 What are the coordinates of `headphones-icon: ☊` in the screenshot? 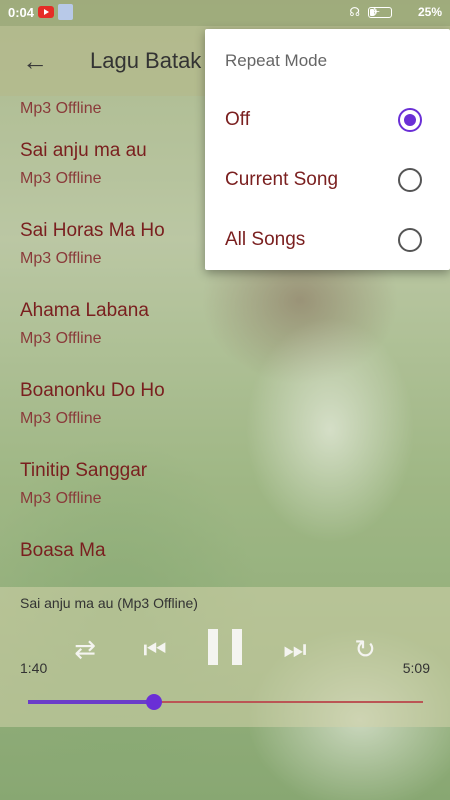 It's located at (354, 12).